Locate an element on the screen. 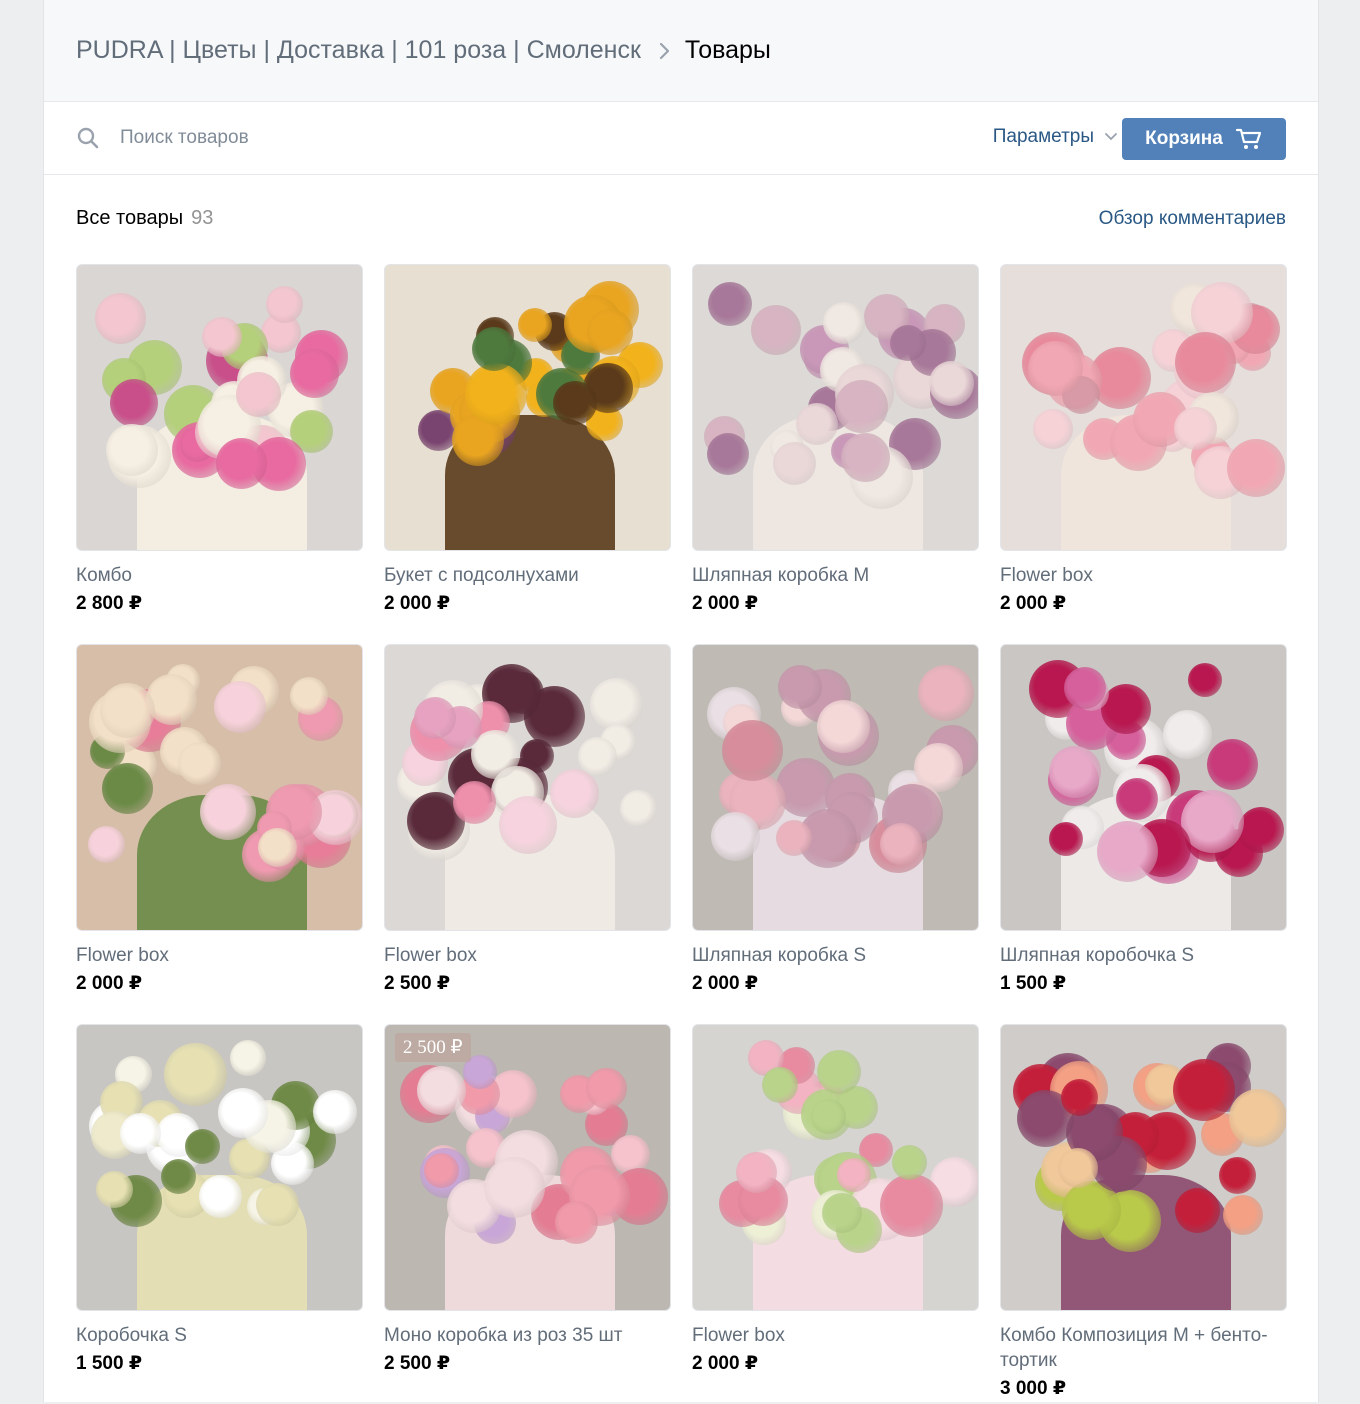  search-input is located at coordinates (370, 138).